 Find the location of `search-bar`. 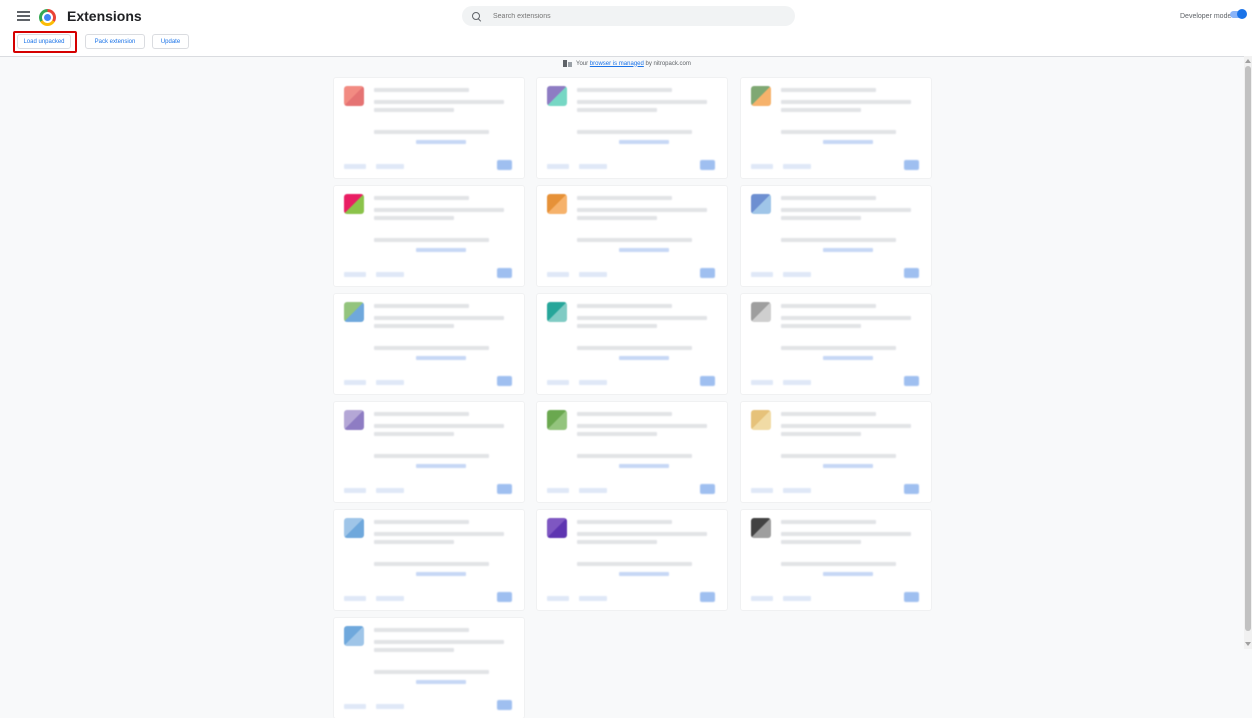

search-bar is located at coordinates (628, 16).